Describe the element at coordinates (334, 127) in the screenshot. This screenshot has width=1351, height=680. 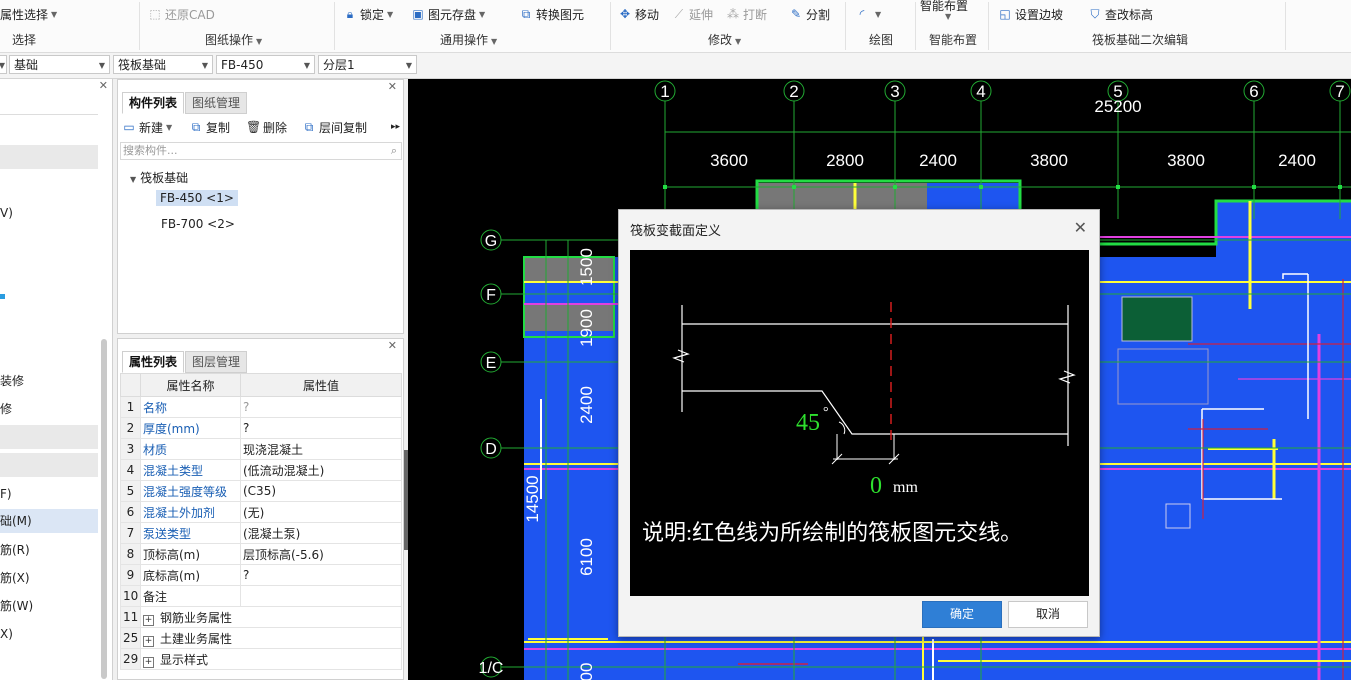
I see `floor-copy-button: ⧉ 层间复制` at that location.